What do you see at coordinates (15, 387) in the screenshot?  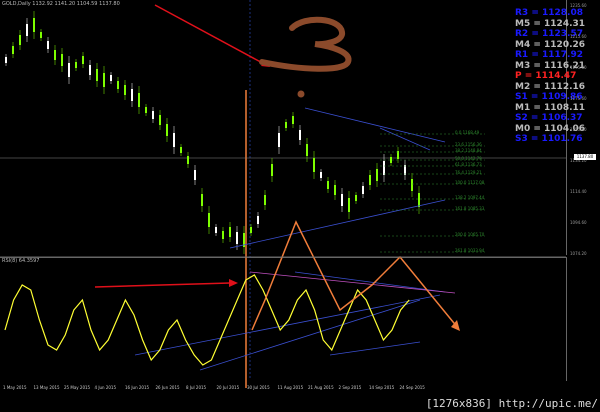 I see `date-tick-label: 1 May 2015` at bounding box center [15, 387].